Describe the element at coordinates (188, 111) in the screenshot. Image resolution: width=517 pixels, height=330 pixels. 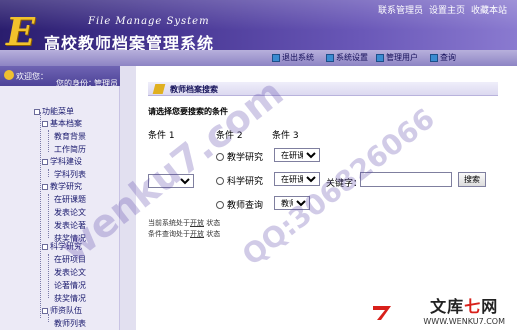
I see `search-hint: 请选择您要搜索的条件` at that location.